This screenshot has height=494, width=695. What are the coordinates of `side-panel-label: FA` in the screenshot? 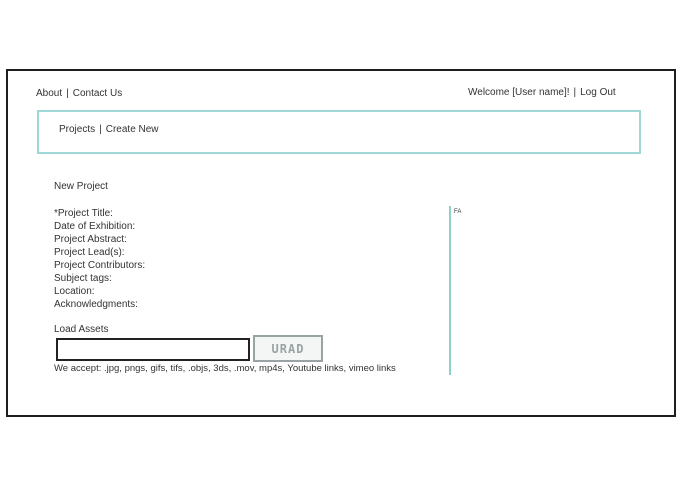 It's located at (458, 212).